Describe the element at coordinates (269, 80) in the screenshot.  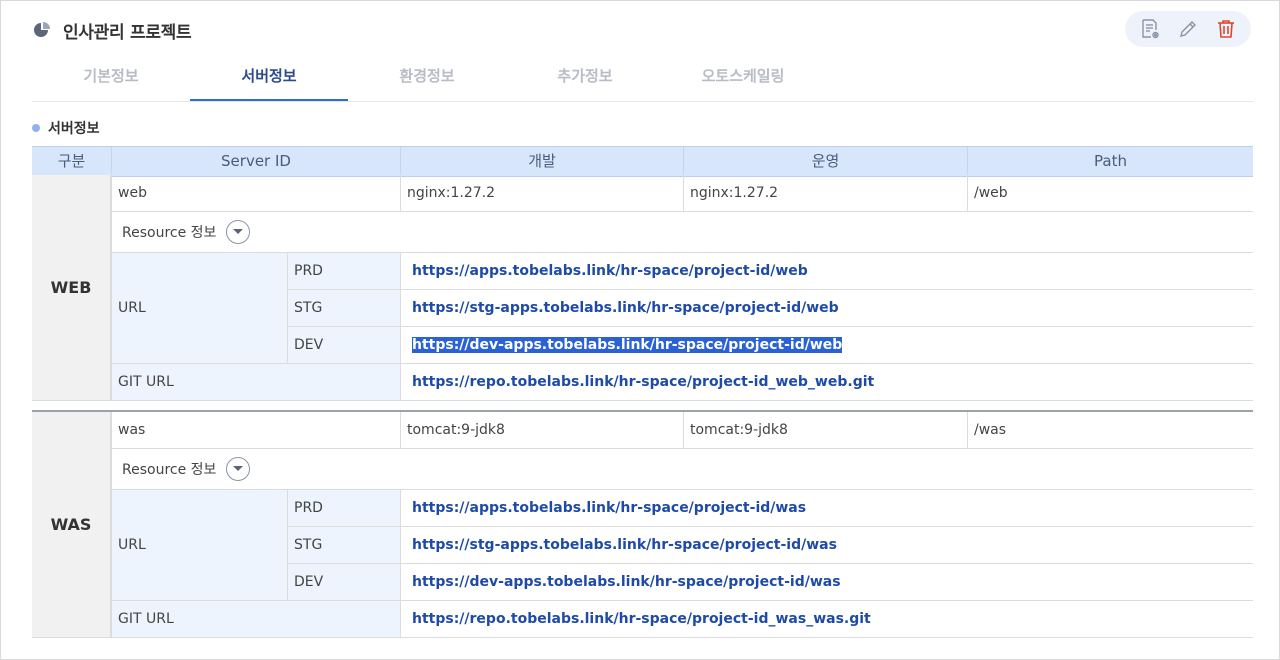
I see `tab-server-info: 서버정보` at that location.